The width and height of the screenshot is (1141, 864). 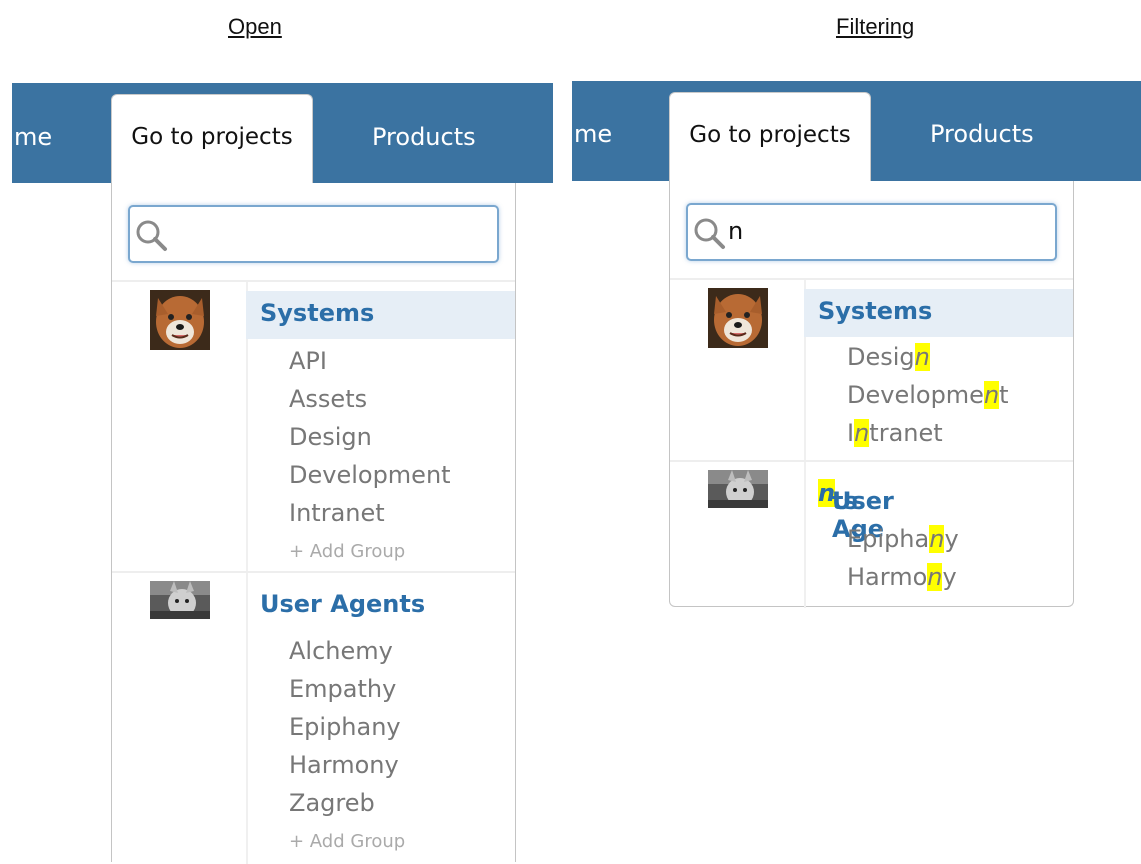 I want to click on match-suffix: t, so click(x=1004, y=395).